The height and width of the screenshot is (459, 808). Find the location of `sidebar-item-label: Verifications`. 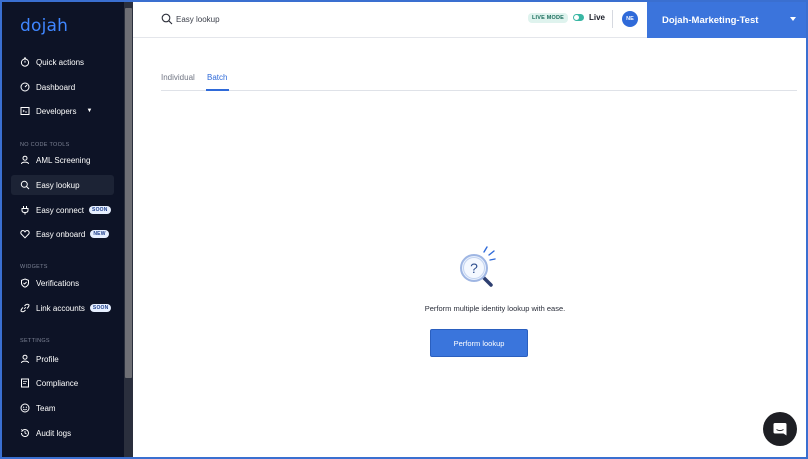

sidebar-item-label: Verifications is located at coordinates (58, 283).